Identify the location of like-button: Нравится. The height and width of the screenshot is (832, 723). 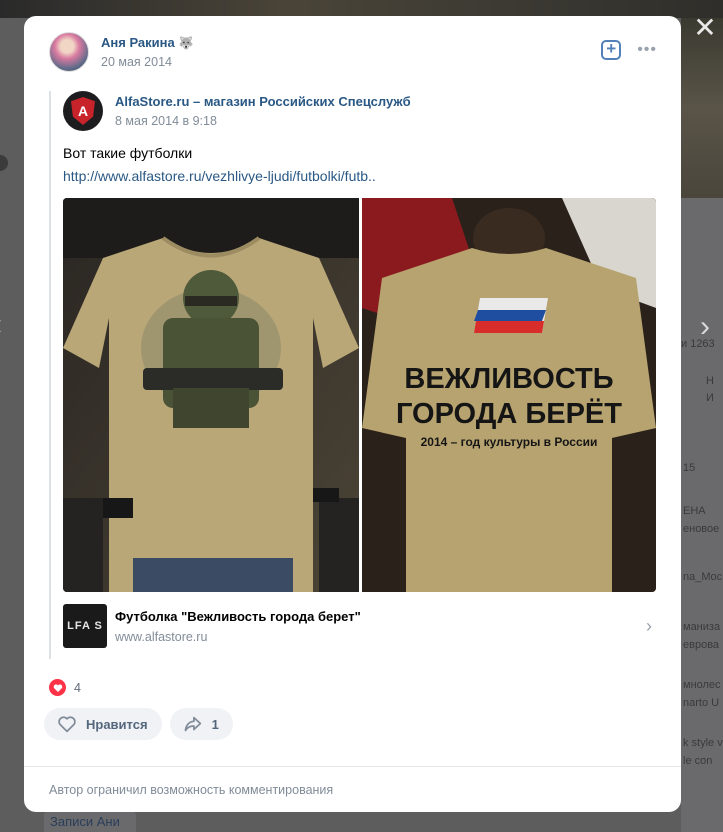
(103, 724).